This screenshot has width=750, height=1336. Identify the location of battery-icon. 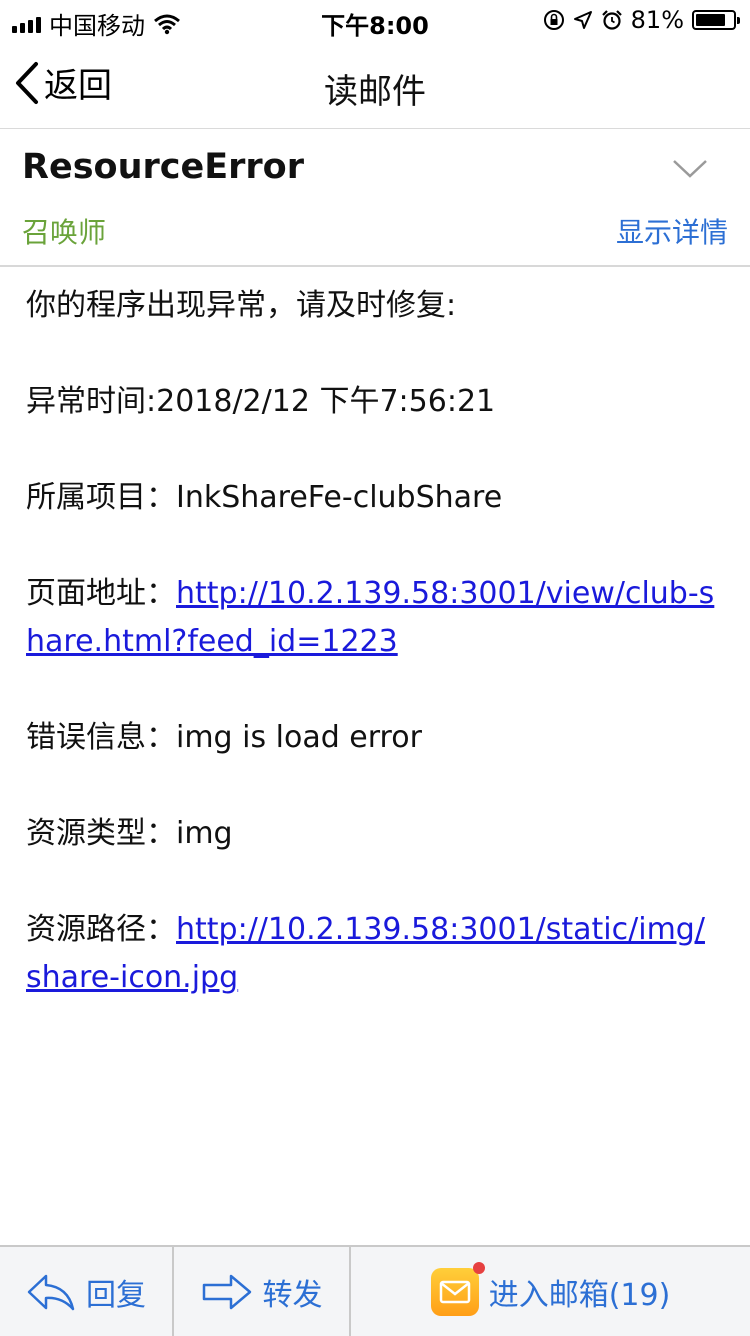
(716, 20).